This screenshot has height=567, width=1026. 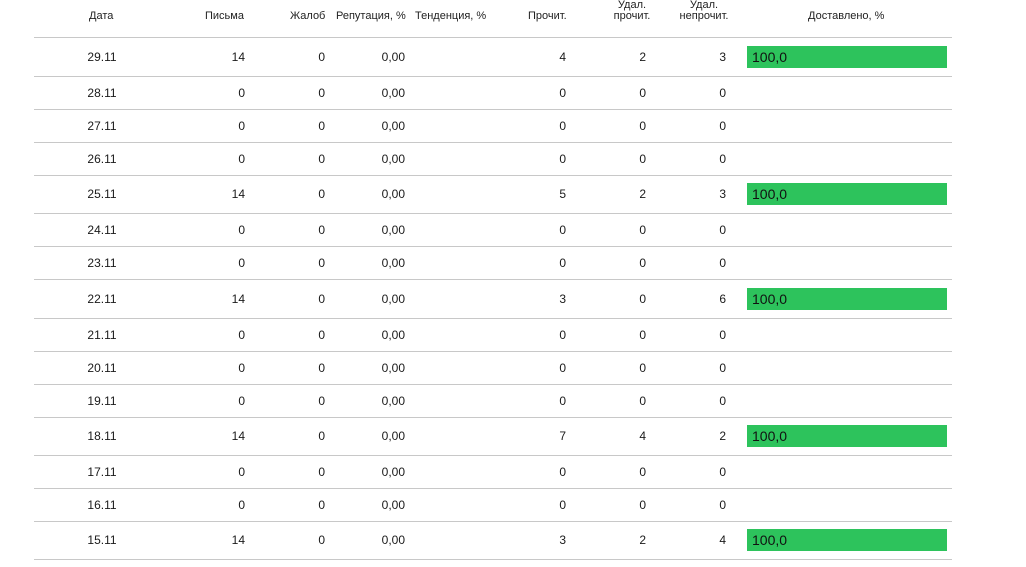 I want to click on cell-date: 16.11, so click(x=102, y=504).